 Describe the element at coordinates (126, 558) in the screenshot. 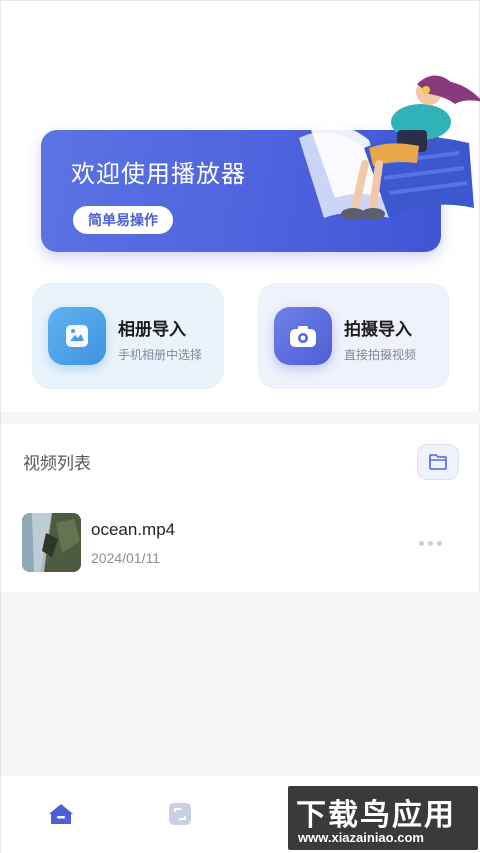

I see `video-date: 2024/01/11` at that location.